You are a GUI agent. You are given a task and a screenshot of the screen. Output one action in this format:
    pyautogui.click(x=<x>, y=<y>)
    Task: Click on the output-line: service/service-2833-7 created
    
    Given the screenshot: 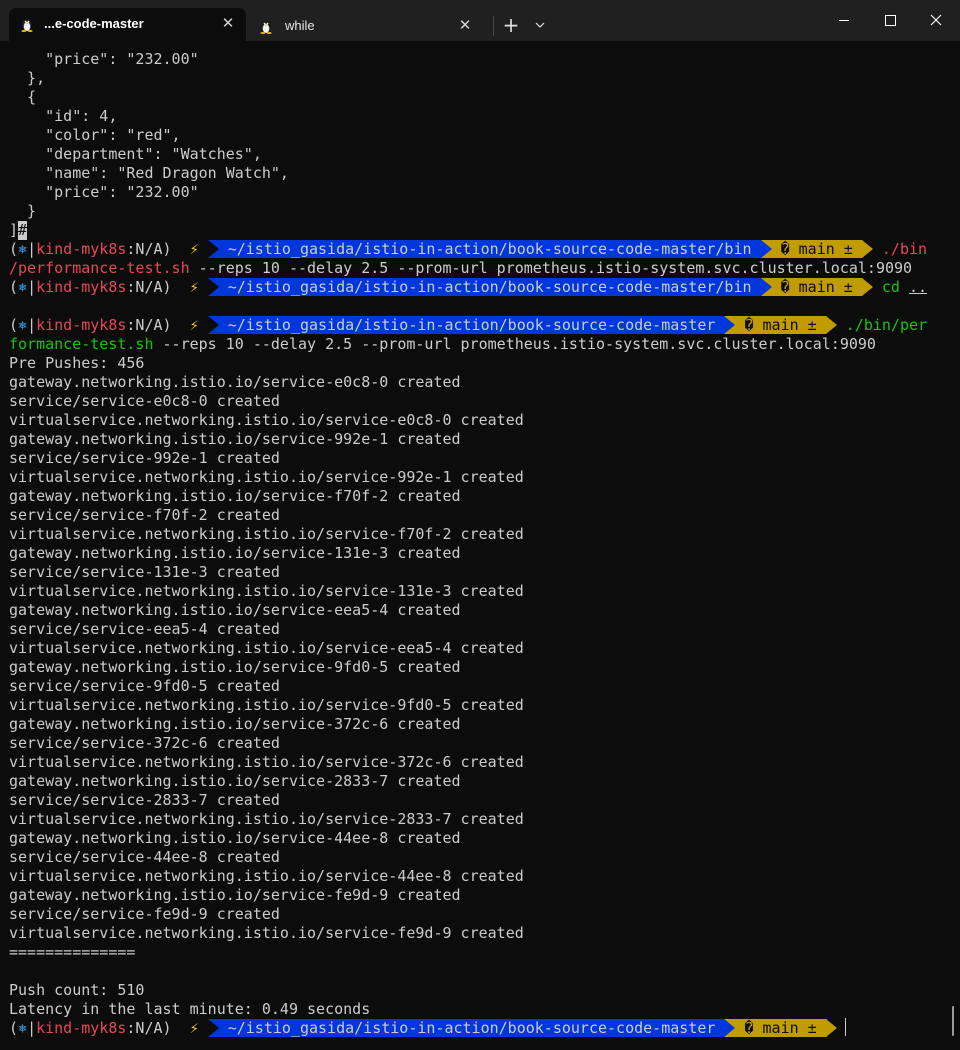 What is the action you would take?
    pyautogui.click(x=144, y=800)
    